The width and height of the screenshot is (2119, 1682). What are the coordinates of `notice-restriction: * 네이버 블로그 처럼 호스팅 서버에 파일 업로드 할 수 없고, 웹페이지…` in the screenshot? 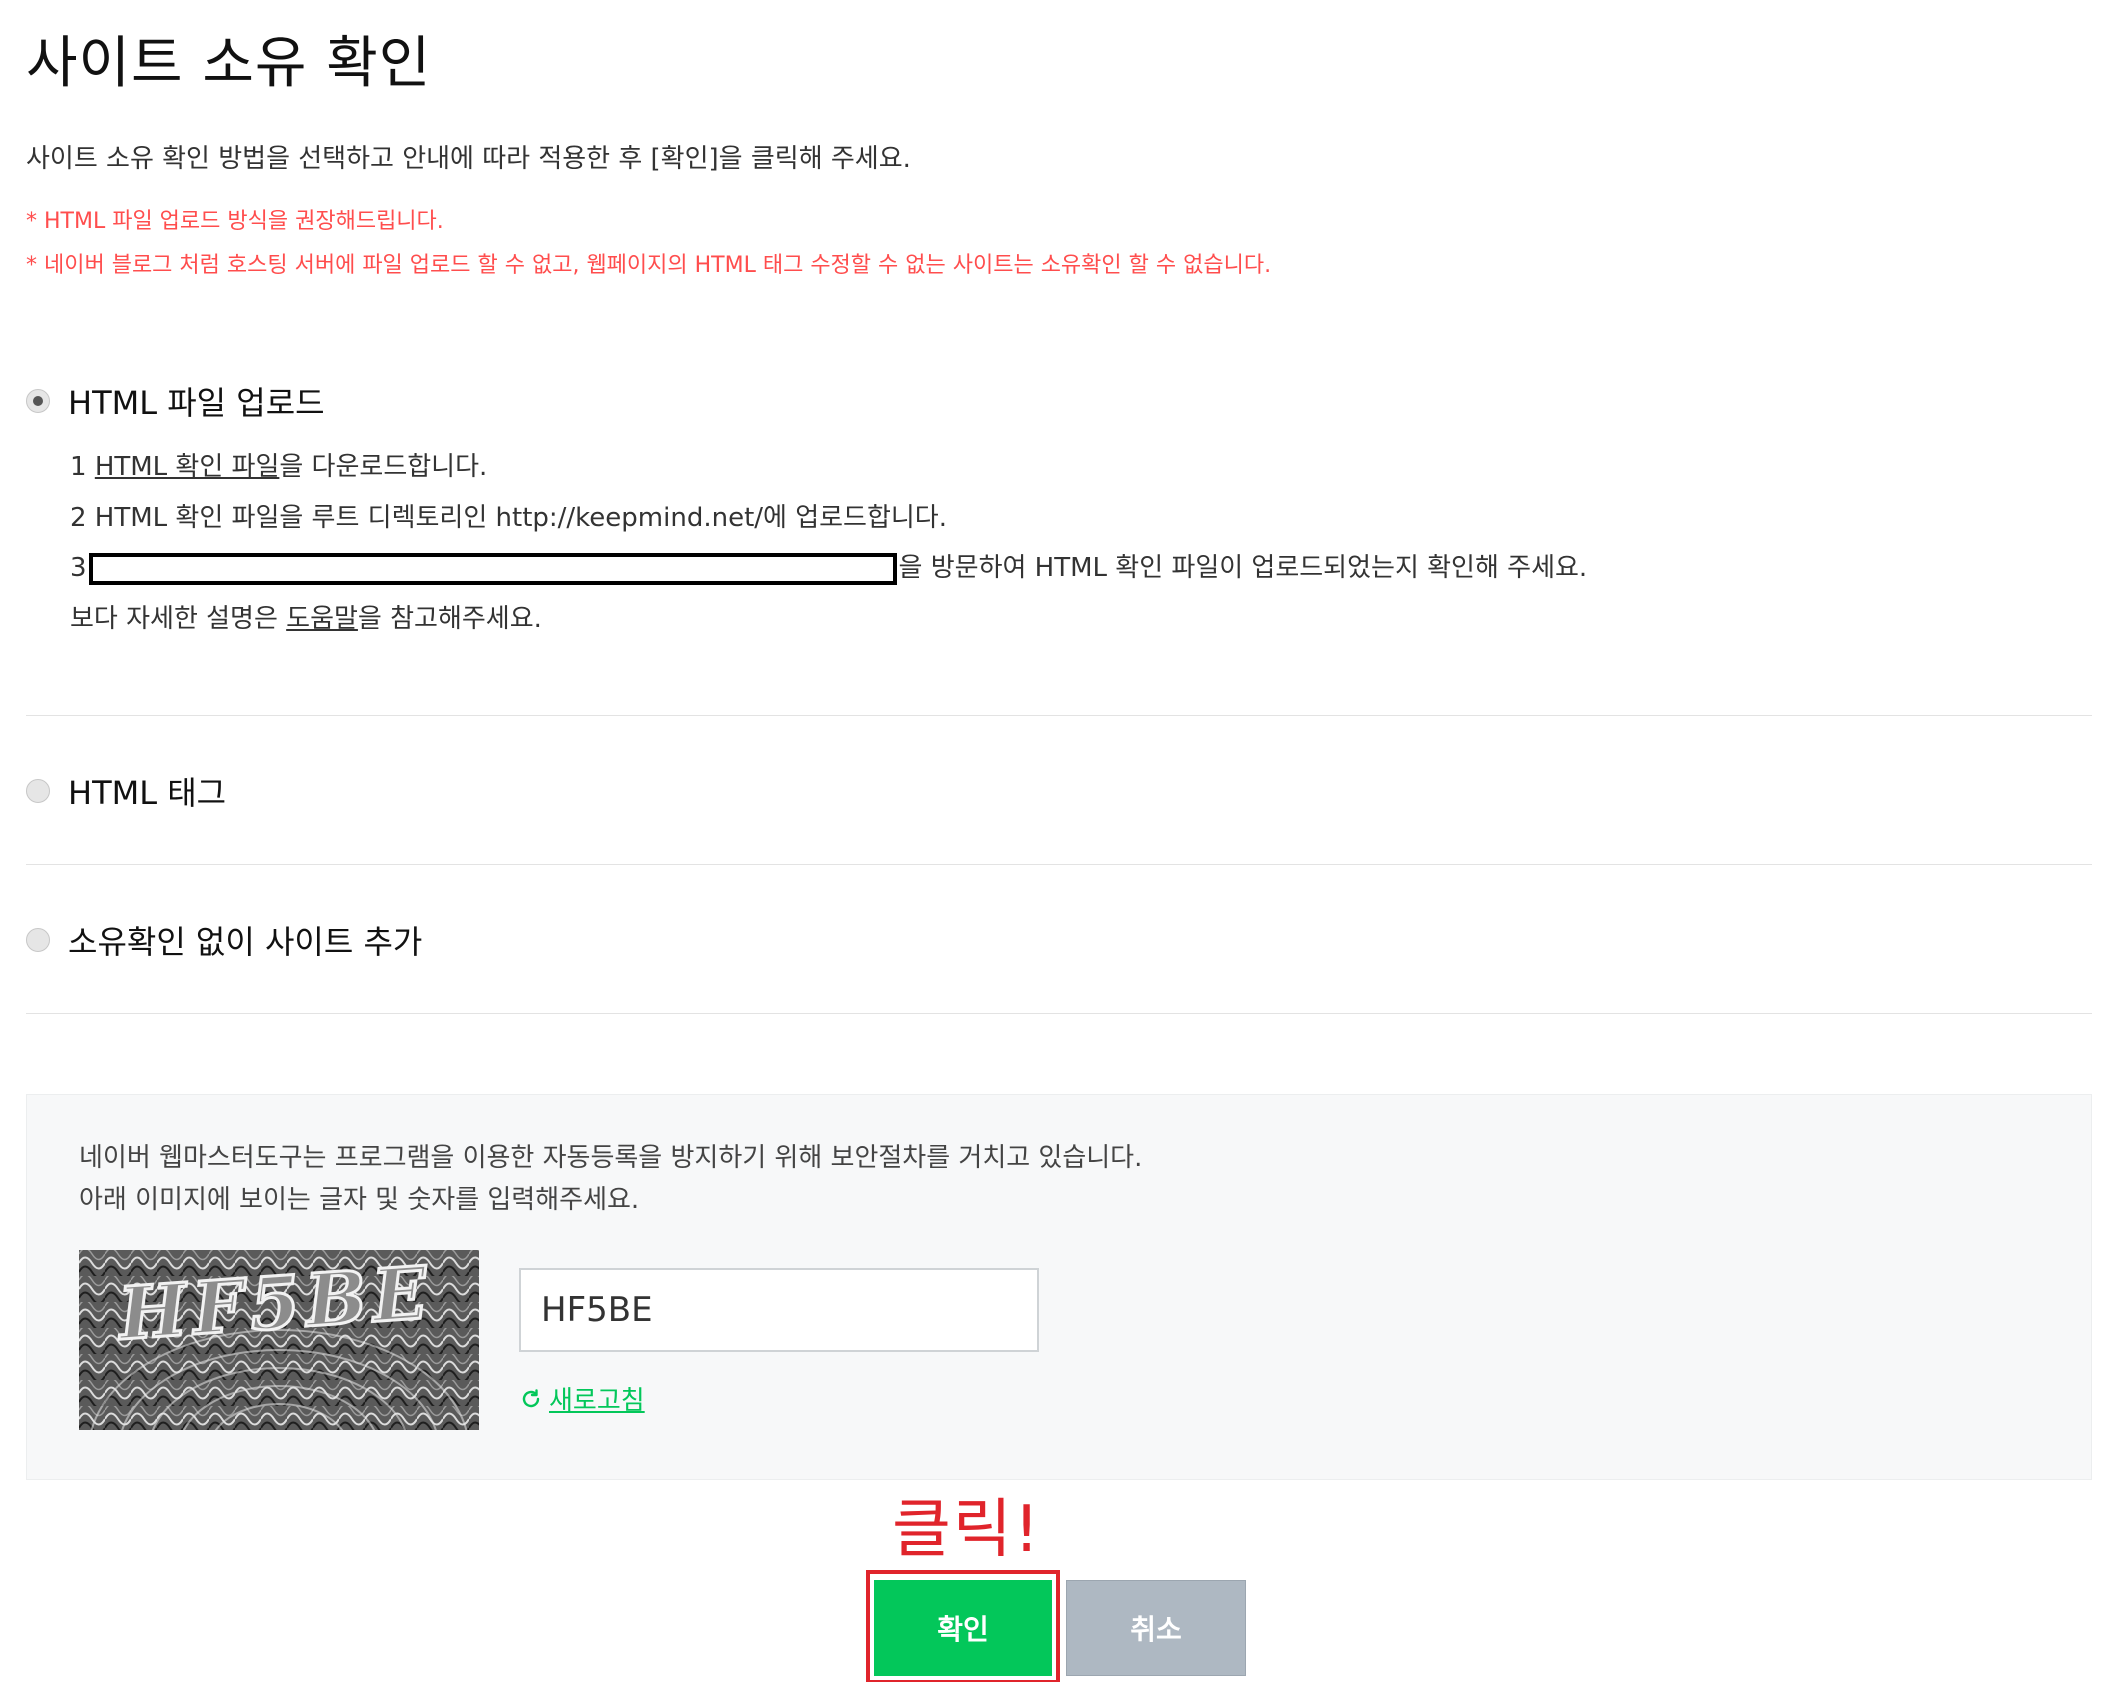 It's located at (649, 265).